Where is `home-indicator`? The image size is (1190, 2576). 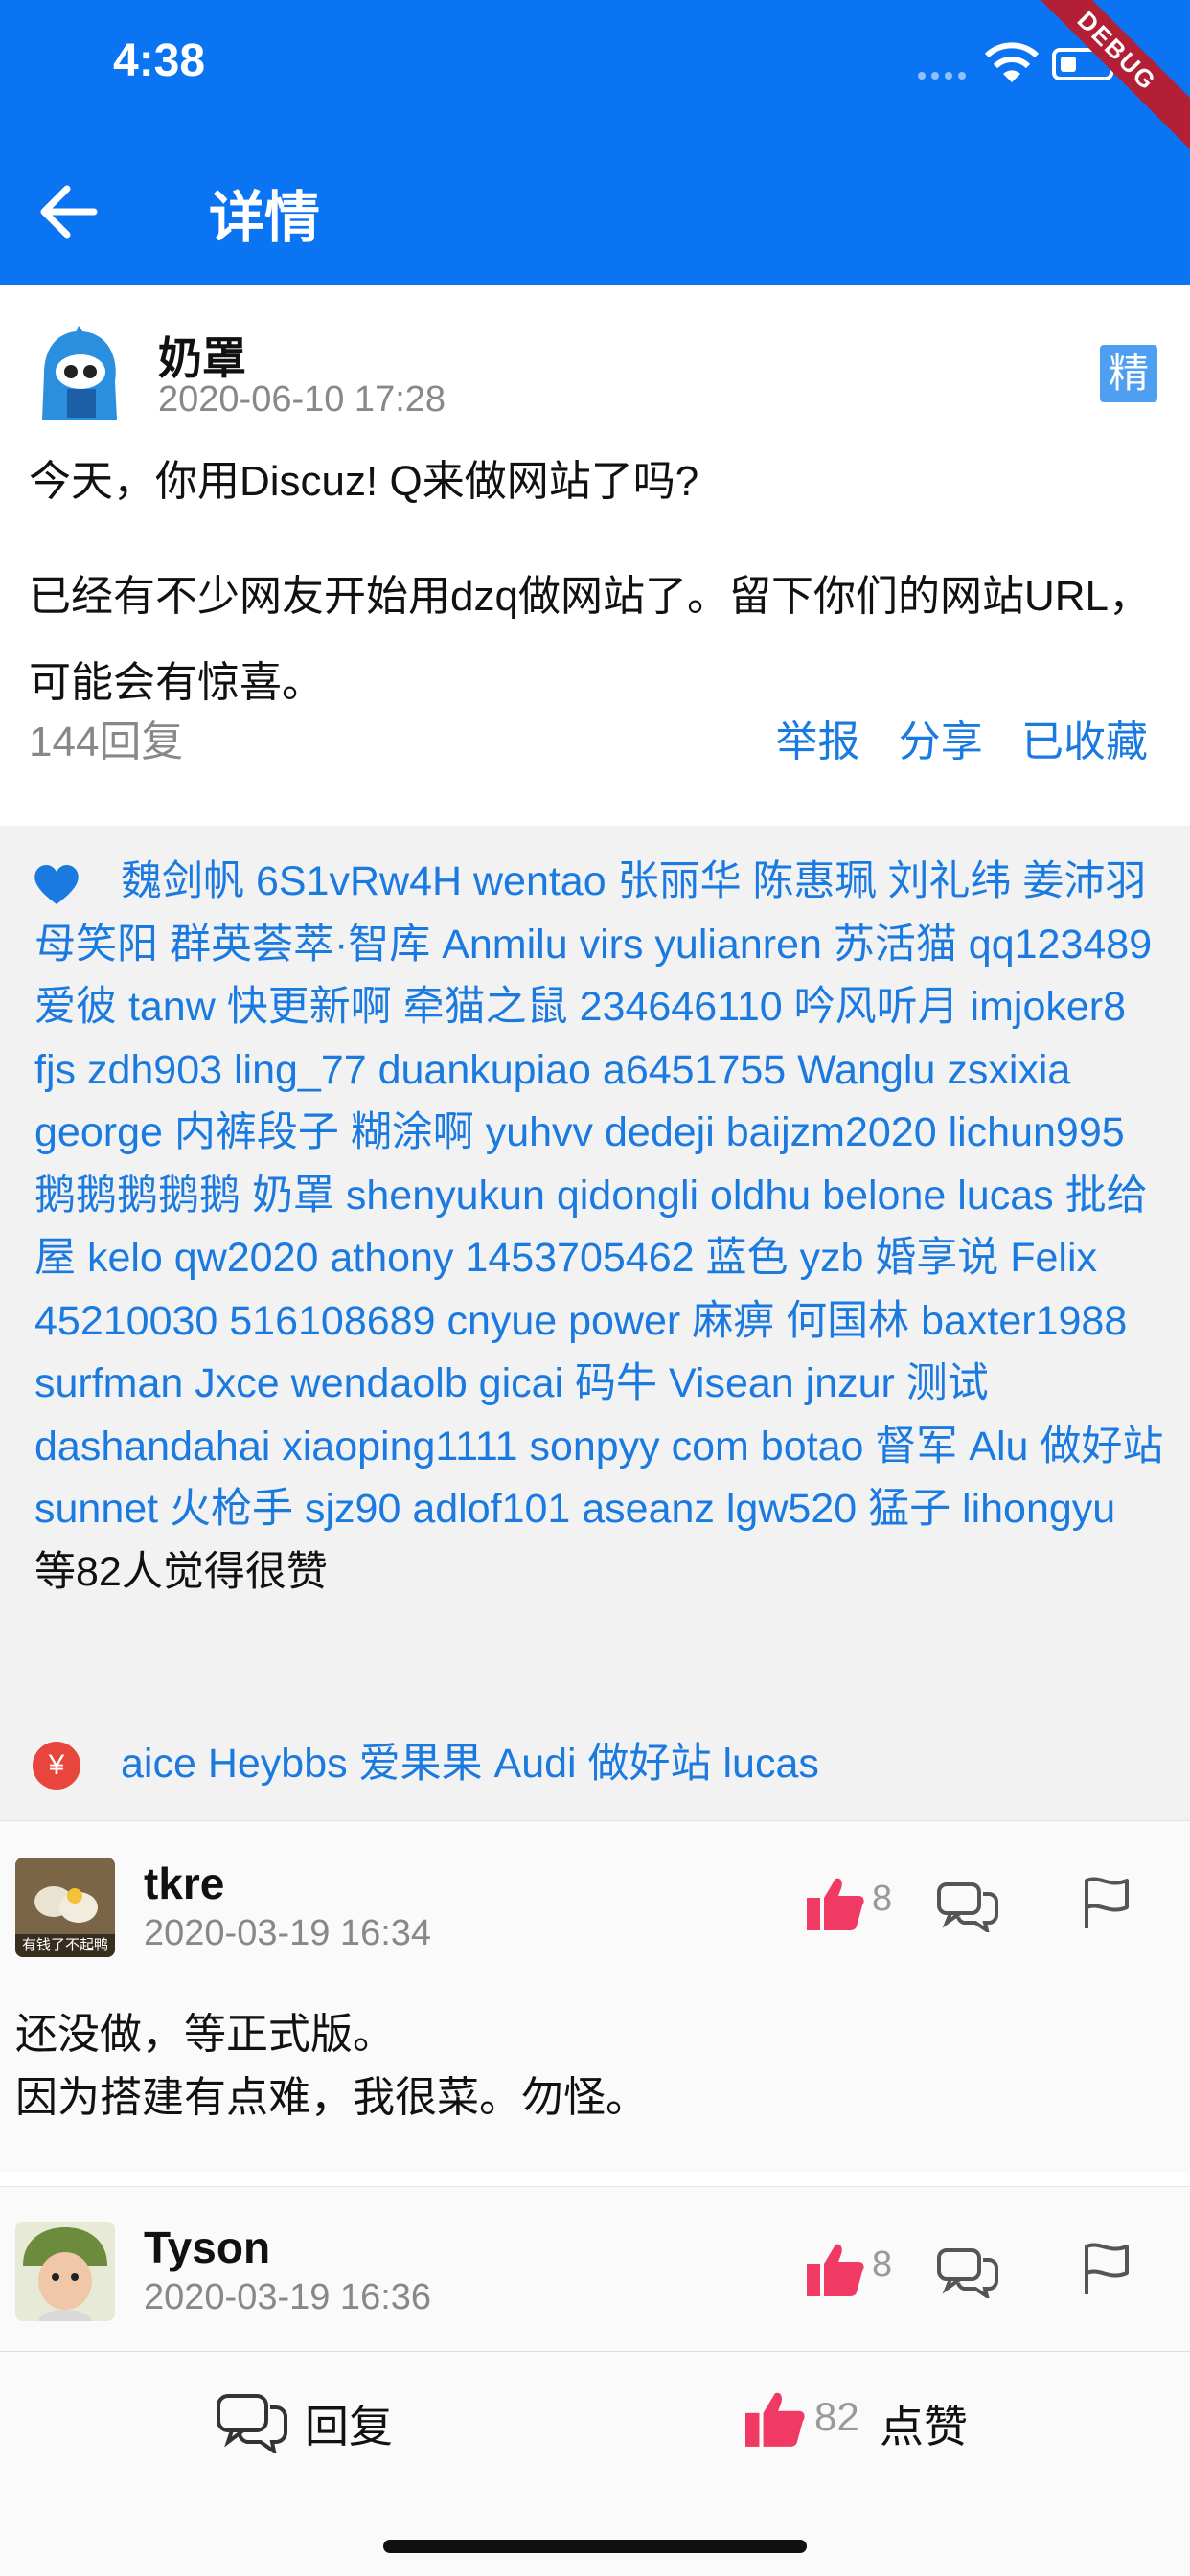
home-indicator is located at coordinates (595, 2546).